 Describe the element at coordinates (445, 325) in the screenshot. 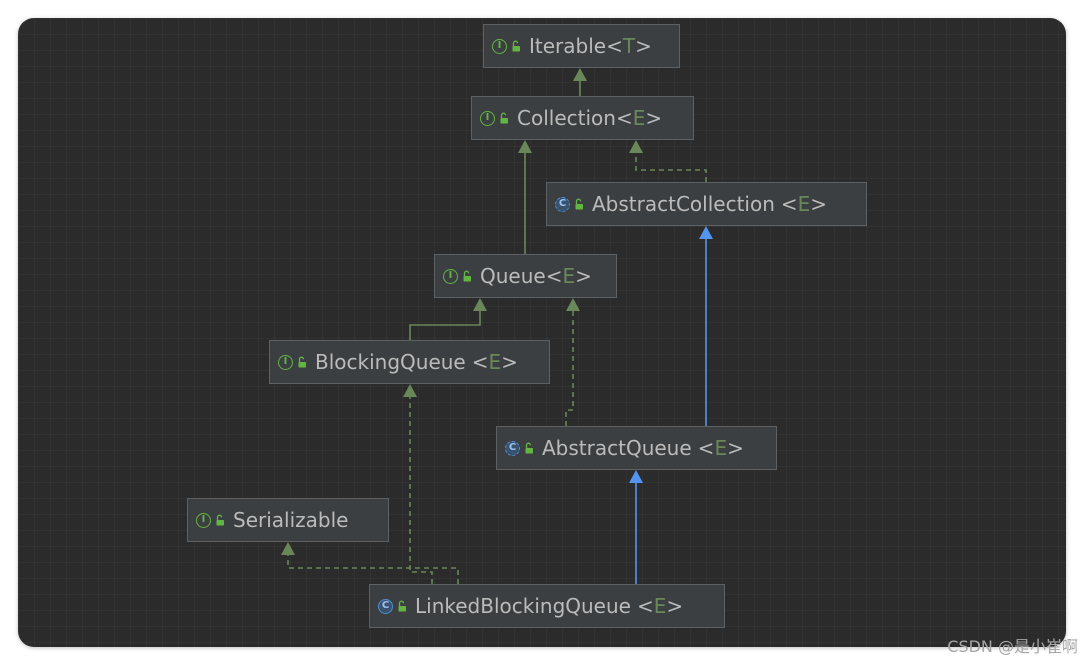

I see `edge-blocking-queue-to-queue` at that location.